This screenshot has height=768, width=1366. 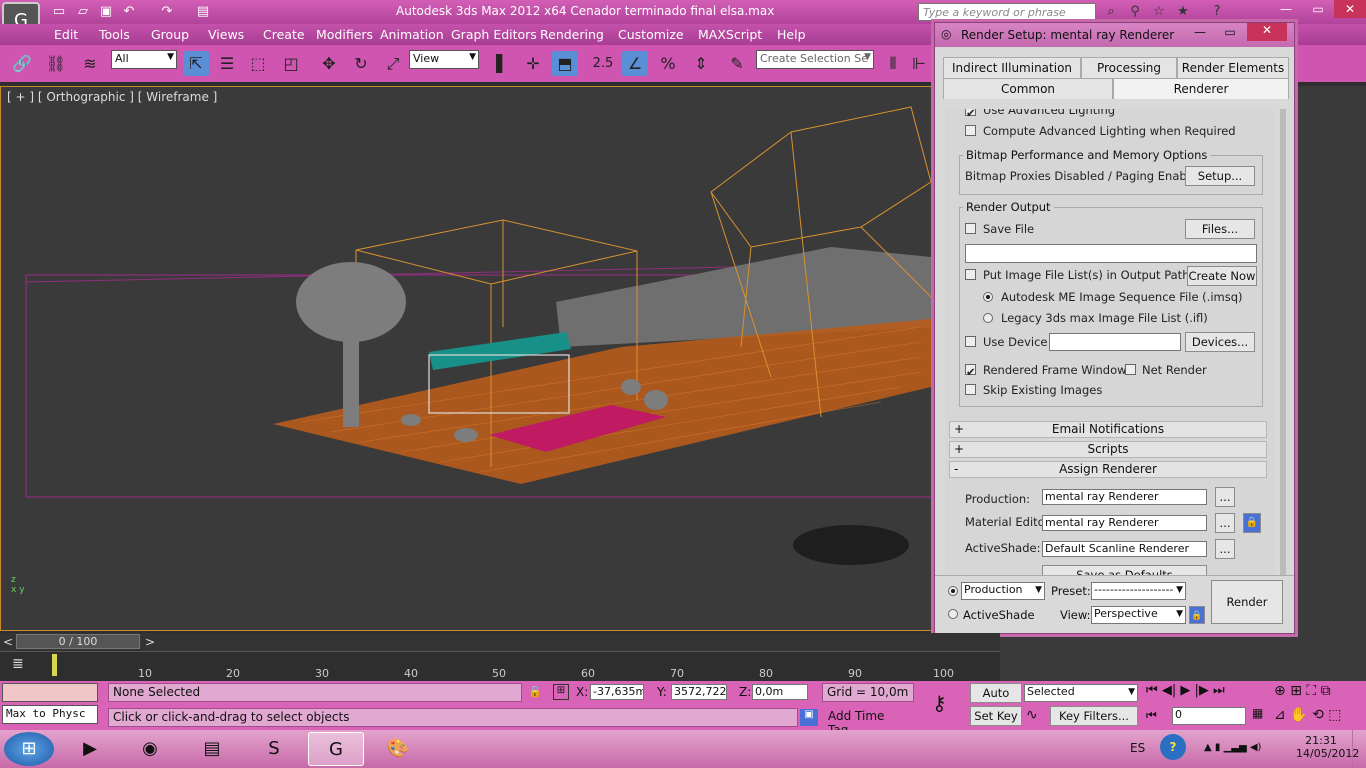 I want to click on paint-icon: 🎨, so click(x=398, y=749).